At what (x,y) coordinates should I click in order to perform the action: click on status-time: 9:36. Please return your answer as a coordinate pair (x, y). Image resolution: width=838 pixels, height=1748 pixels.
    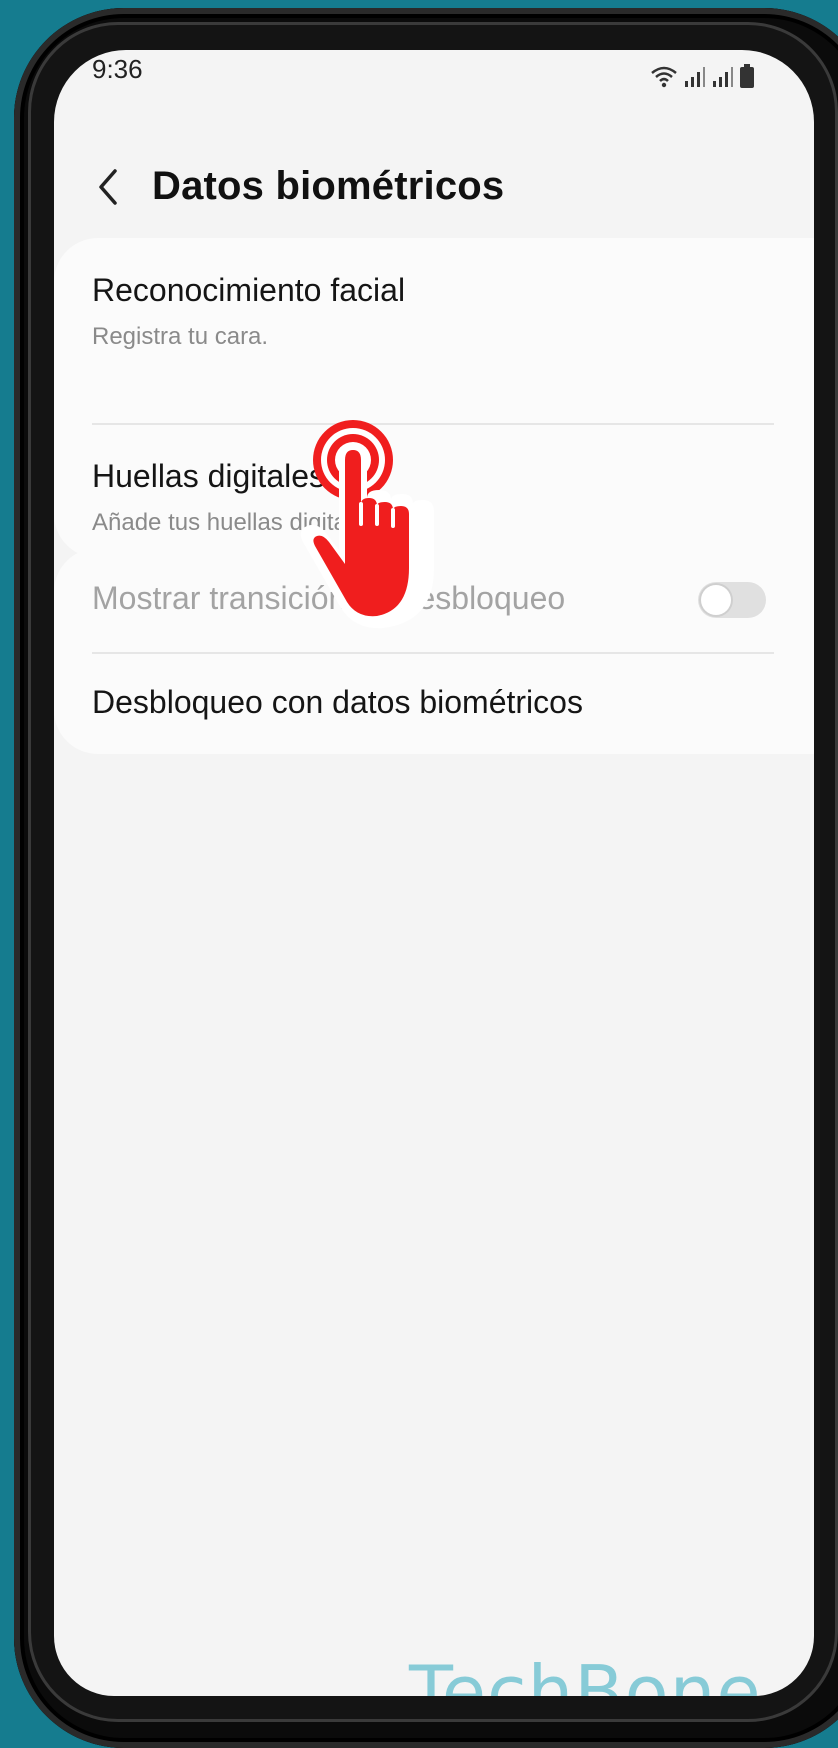
    Looking at the image, I should click on (117, 69).